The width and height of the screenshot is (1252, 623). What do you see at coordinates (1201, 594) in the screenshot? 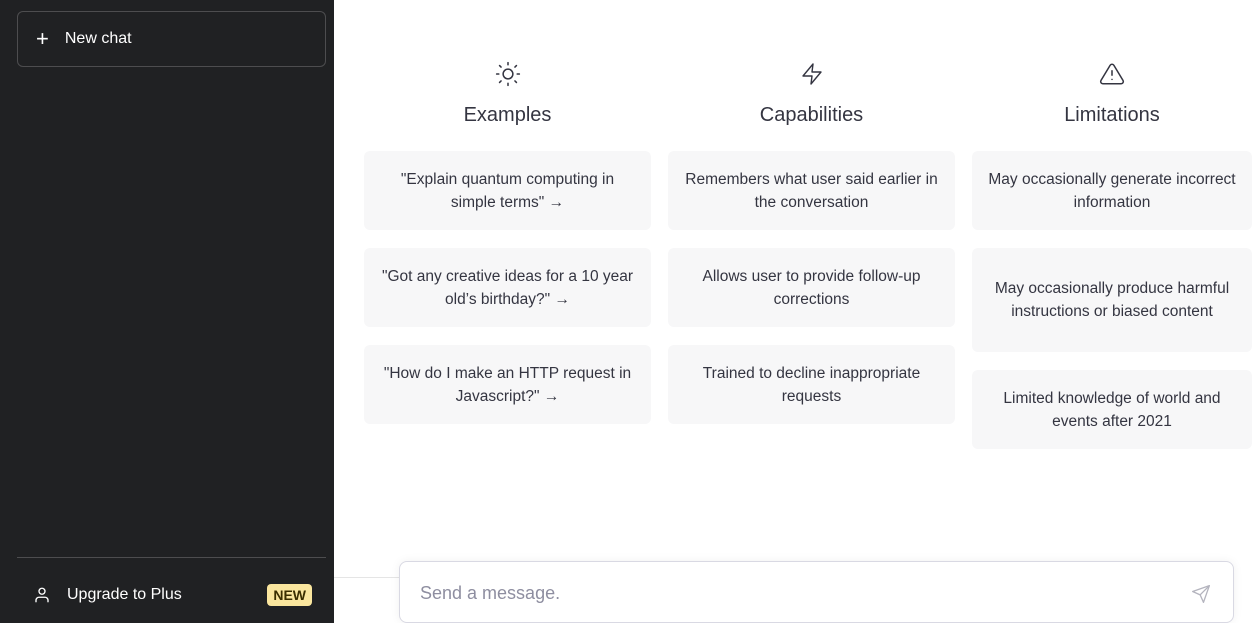
I see `send-icon` at bounding box center [1201, 594].